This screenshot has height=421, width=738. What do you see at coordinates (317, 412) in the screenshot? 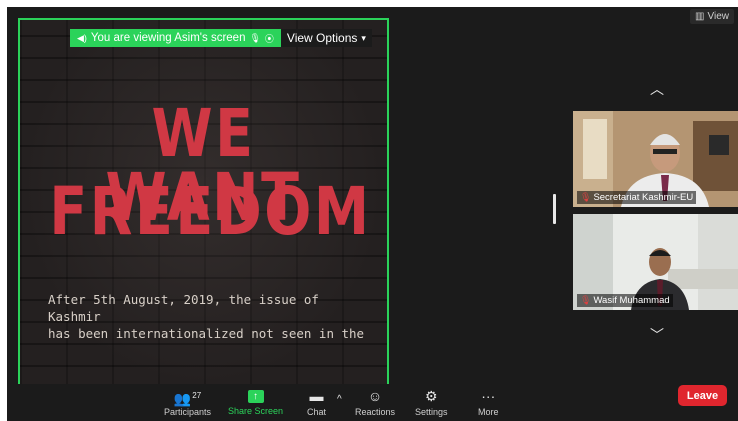
I see `chat-label: Chat` at bounding box center [317, 412].